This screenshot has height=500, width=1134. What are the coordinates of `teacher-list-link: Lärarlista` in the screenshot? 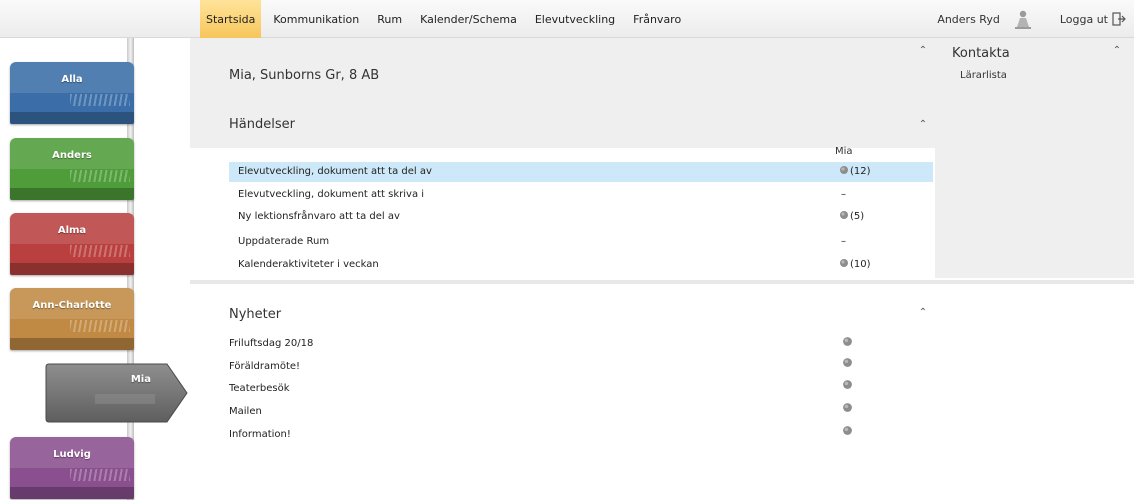 It's located at (983, 75).